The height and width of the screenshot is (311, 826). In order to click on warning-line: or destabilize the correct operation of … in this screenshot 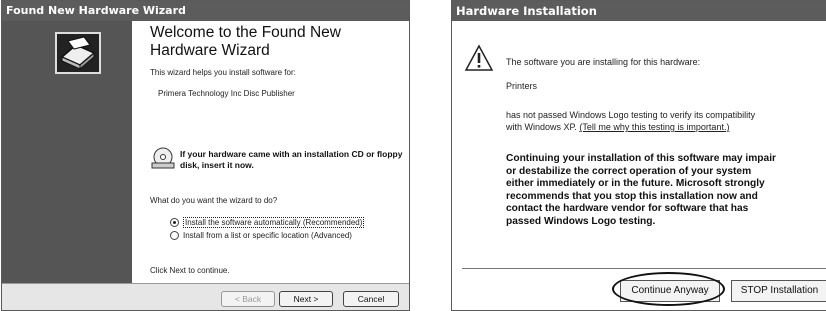, I will do `click(629, 171)`.